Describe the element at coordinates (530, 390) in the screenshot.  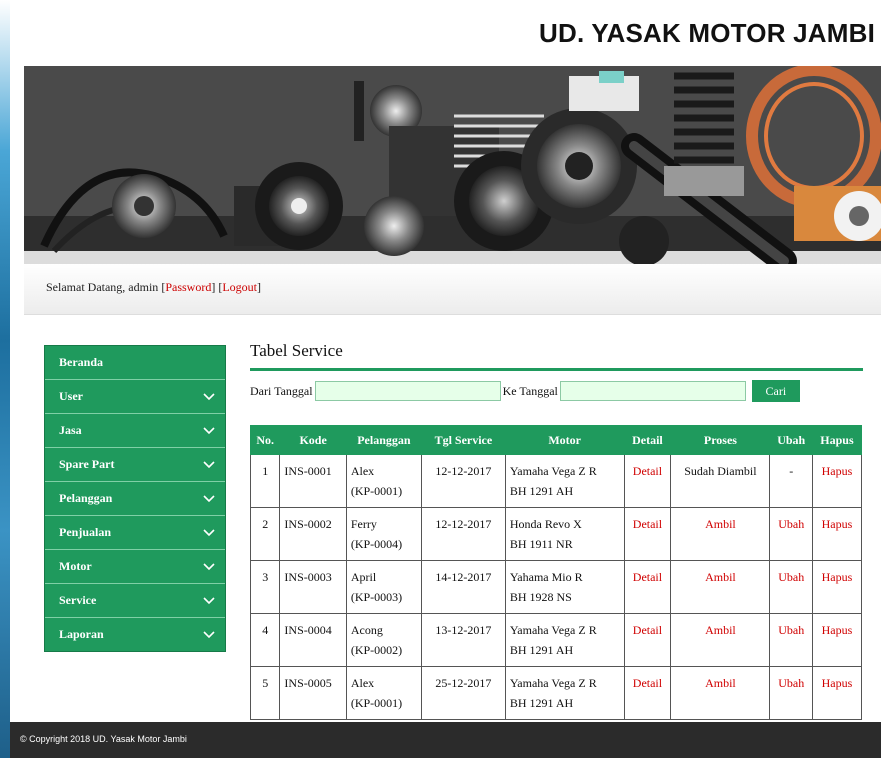
I see `to-date-label: Ke Tanggal` at that location.